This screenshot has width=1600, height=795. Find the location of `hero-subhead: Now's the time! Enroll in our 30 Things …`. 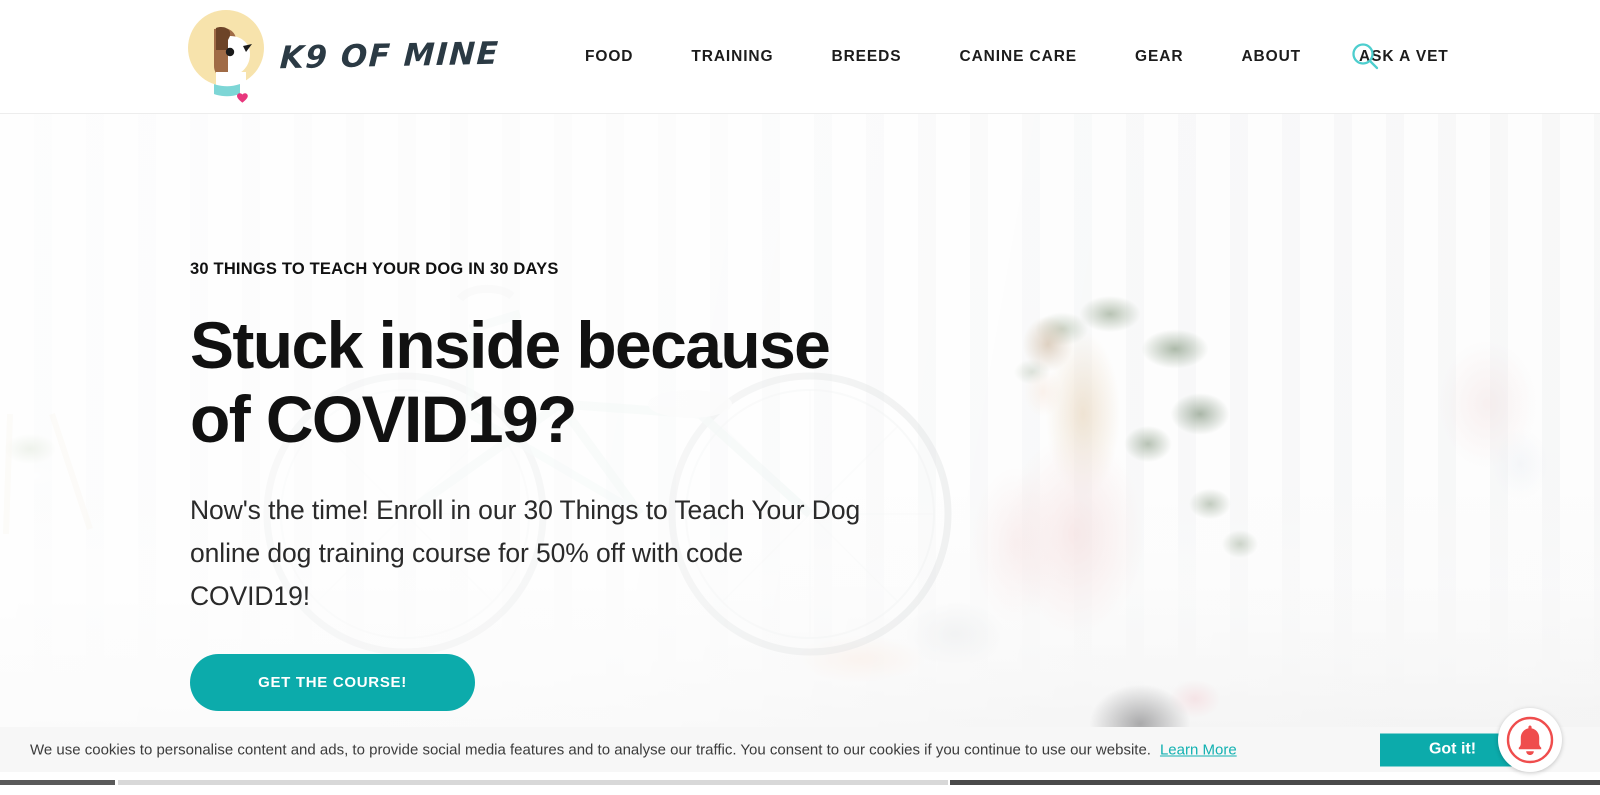

hero-subhead: Now's the time! Enroll in our 30 Things … is located at coordinates (525, 552).